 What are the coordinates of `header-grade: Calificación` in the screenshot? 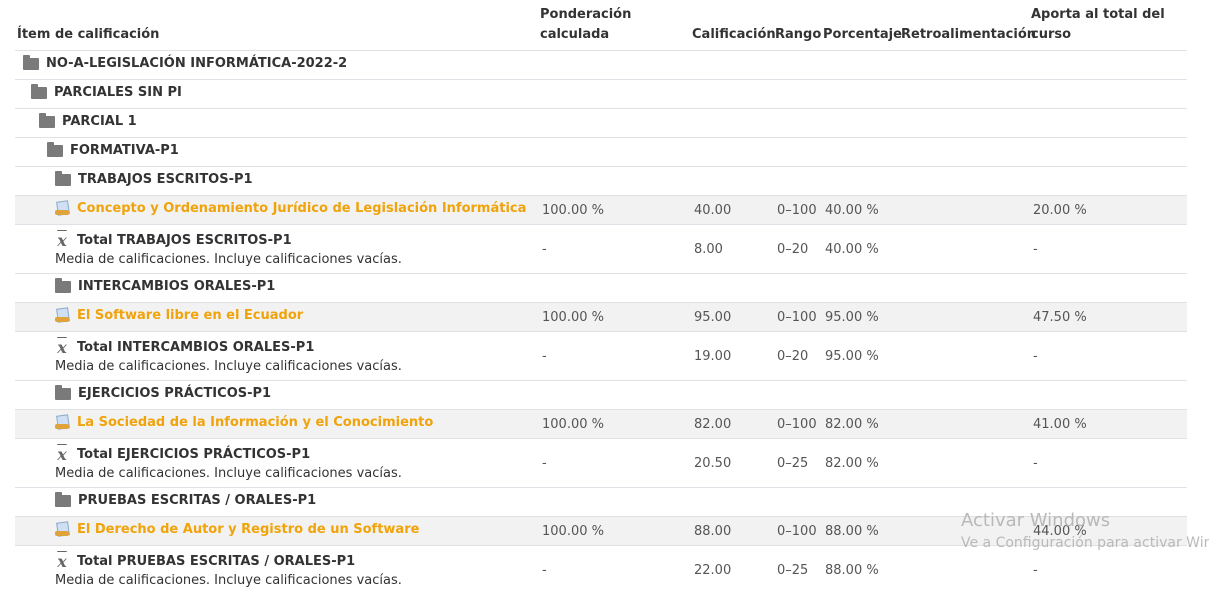 It's located at (731, 25).